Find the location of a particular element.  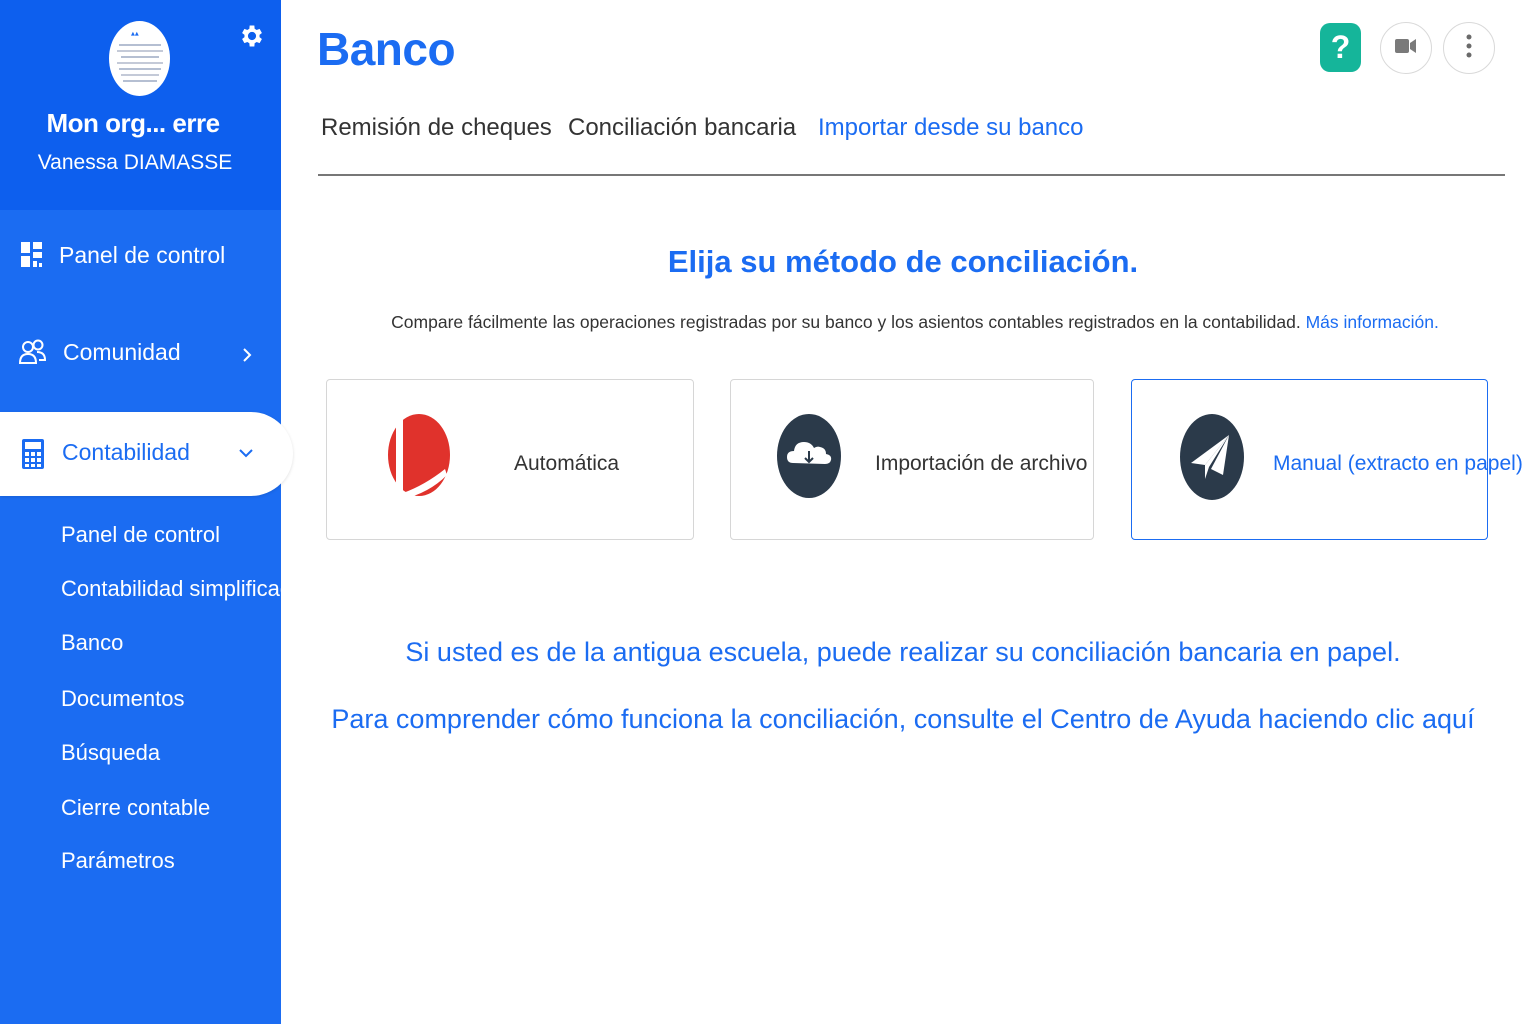

more-options-button is located at coordinates (1469, 48).